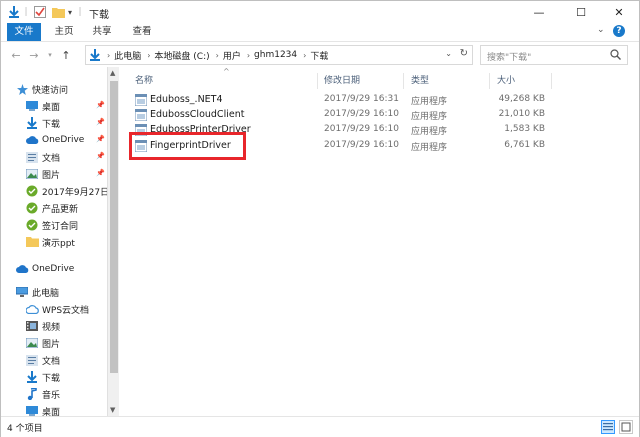  I want to click on maximize-button: ☐, so click(581, 12).